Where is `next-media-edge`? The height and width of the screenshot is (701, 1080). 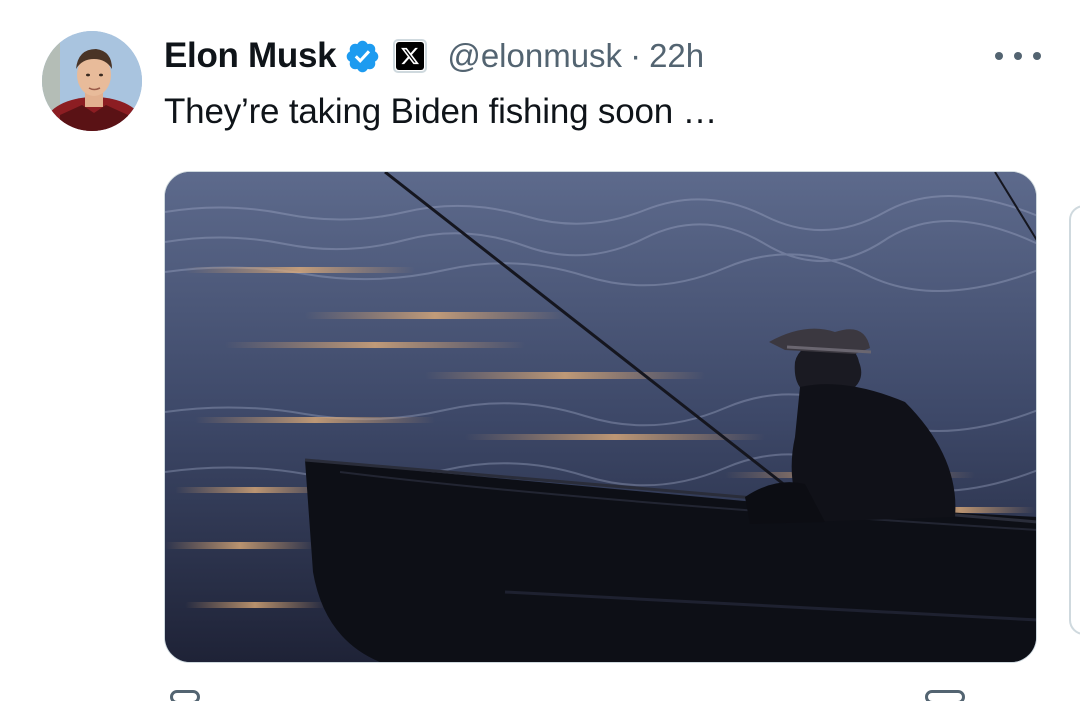 next-media-edge is located at coordinates (1074, 420).